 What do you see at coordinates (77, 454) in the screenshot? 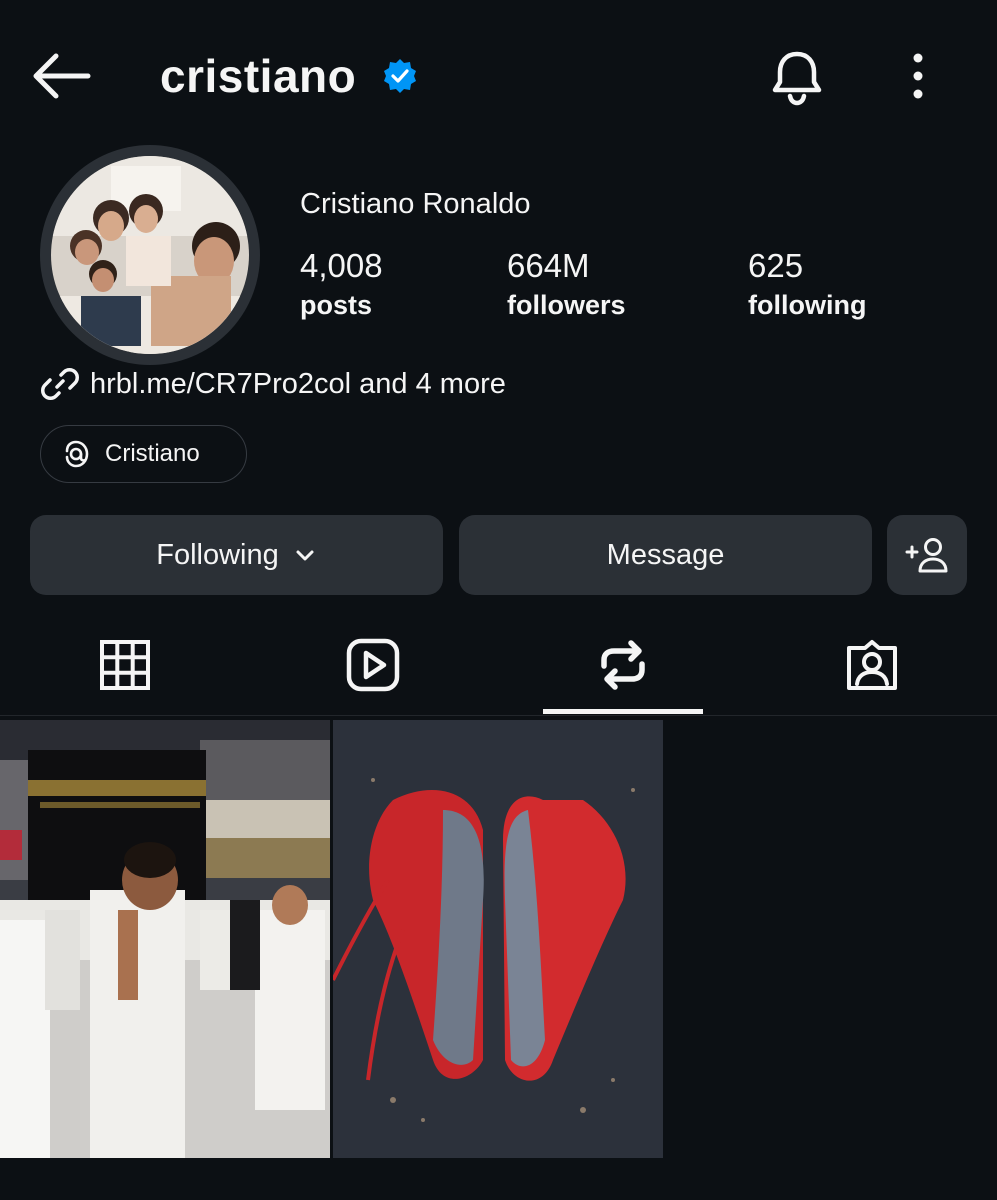
I see `threads-icon` at bounding box center [77, 454].